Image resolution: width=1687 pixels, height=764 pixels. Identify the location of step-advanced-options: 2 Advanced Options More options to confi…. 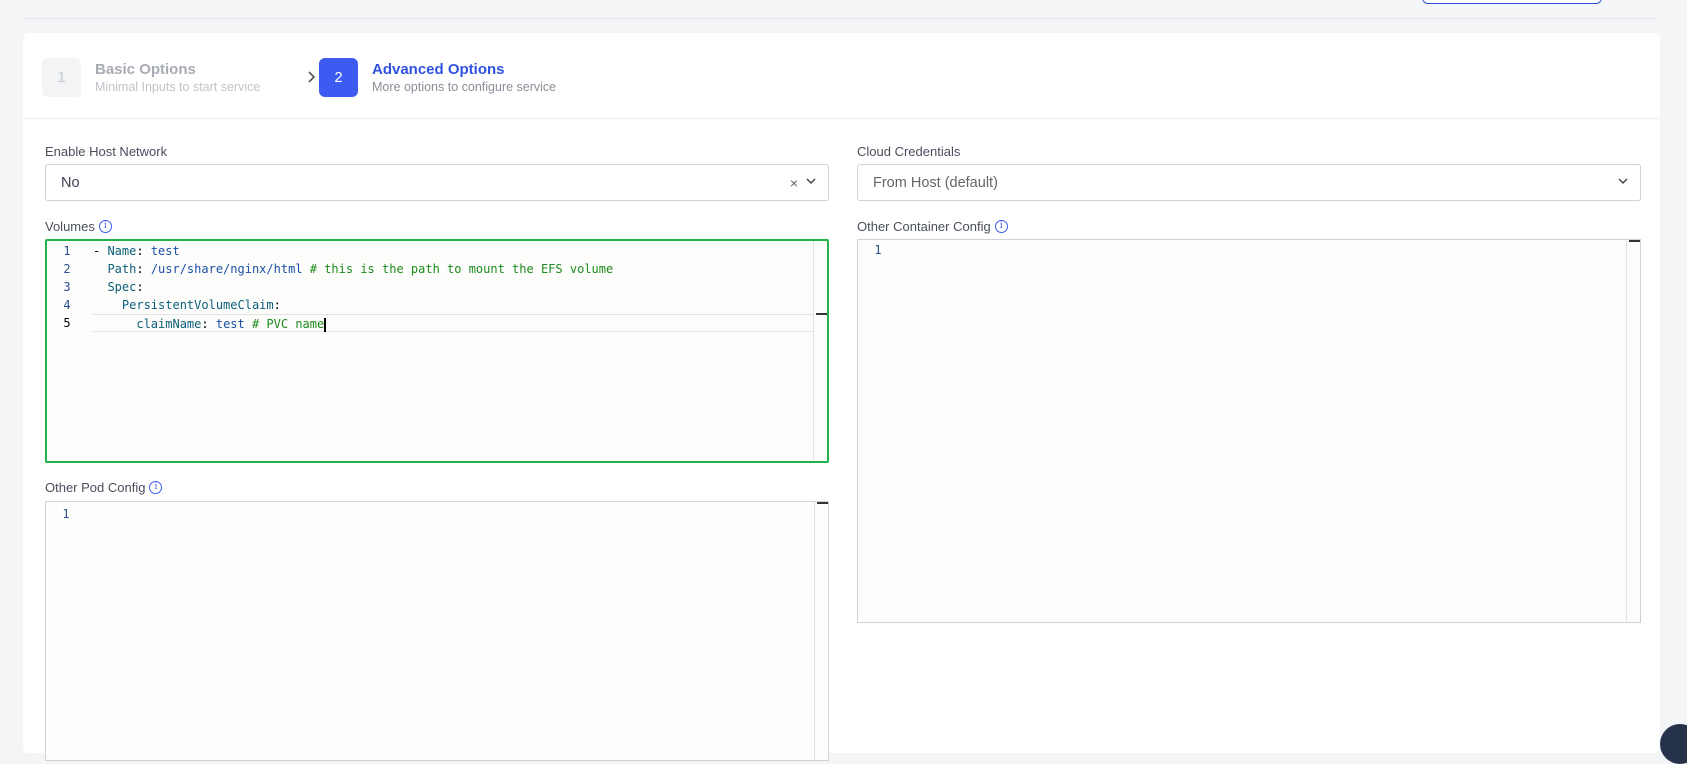
(437, 77).